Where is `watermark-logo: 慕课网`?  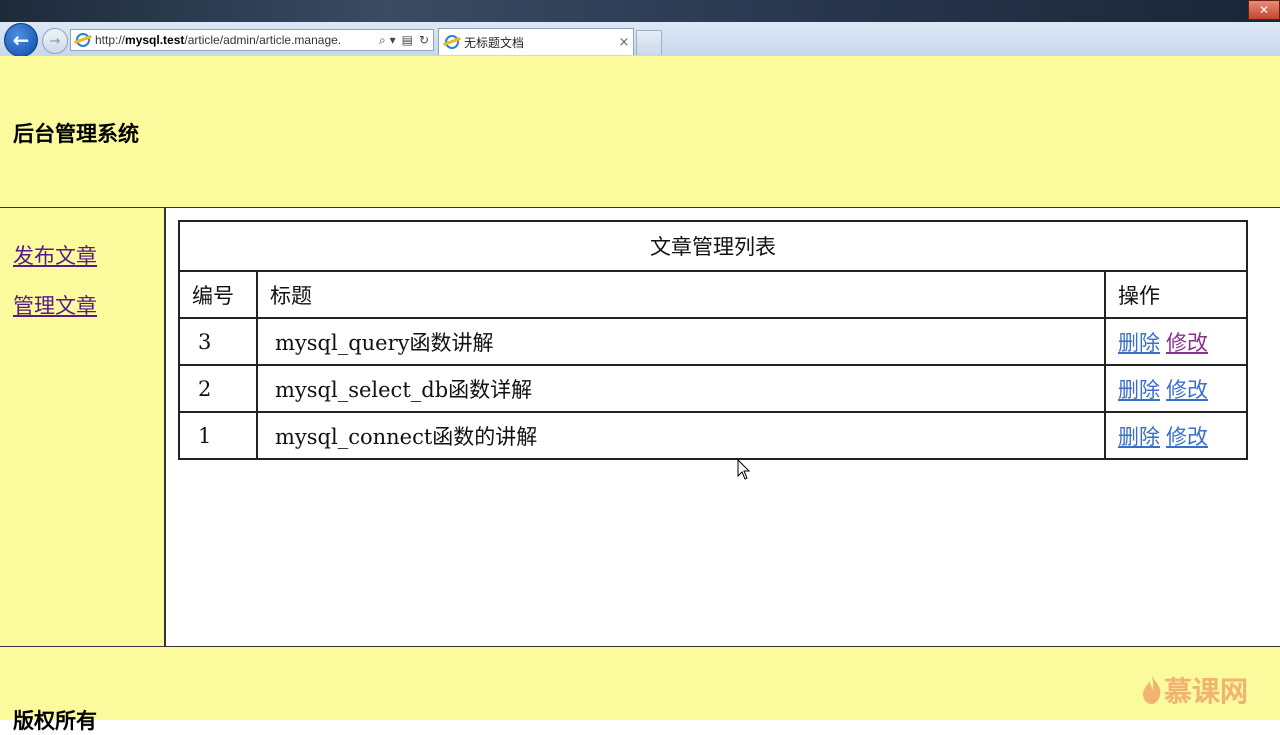
watermark-logo: 慕课网 is located at coordinates (1194, 690).